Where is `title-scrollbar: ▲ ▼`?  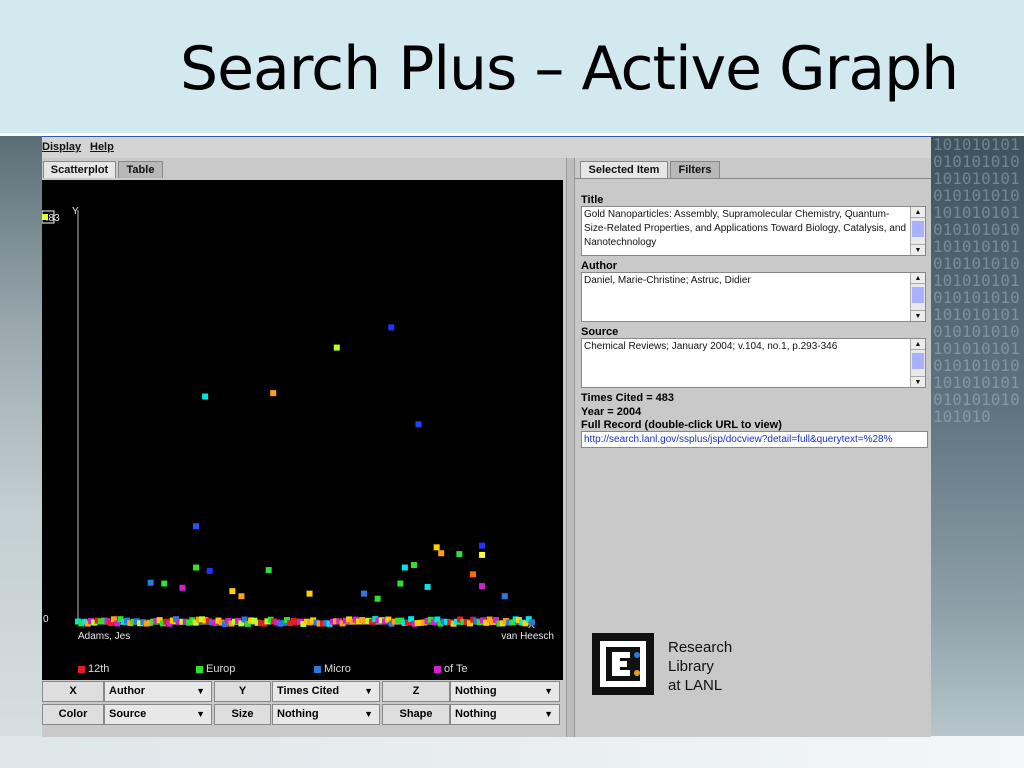
title-scrollbar: ▲ ▼ is located at coordinates (917, 231).